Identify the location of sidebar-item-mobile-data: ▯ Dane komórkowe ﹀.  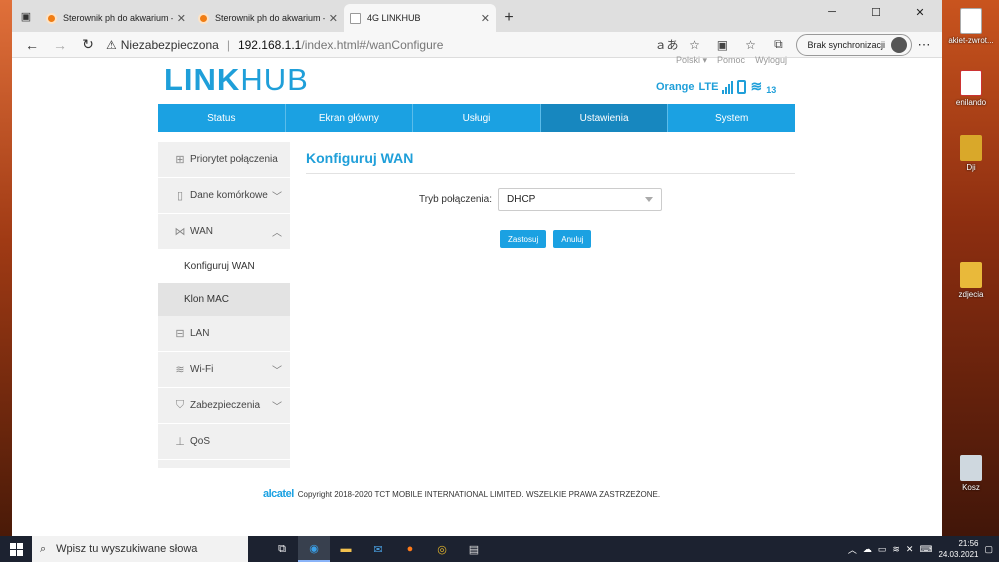
(224, 196).